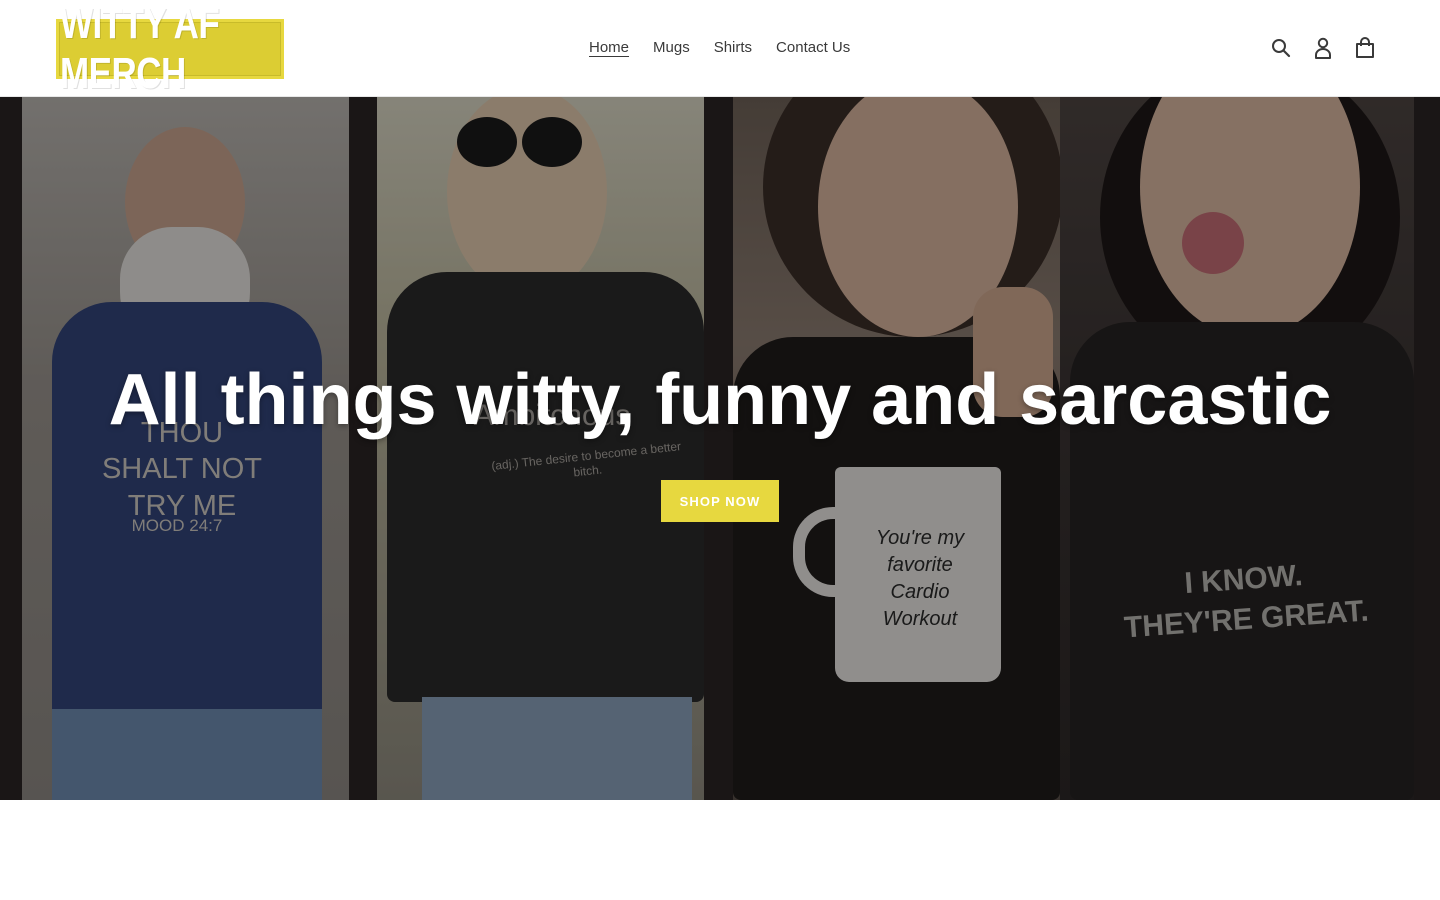 The image size is (1440, 900). Describe the element at coordinates (813, 48) in the screenshot. I see `nav-item-contact-us: Contact Us` at that location.